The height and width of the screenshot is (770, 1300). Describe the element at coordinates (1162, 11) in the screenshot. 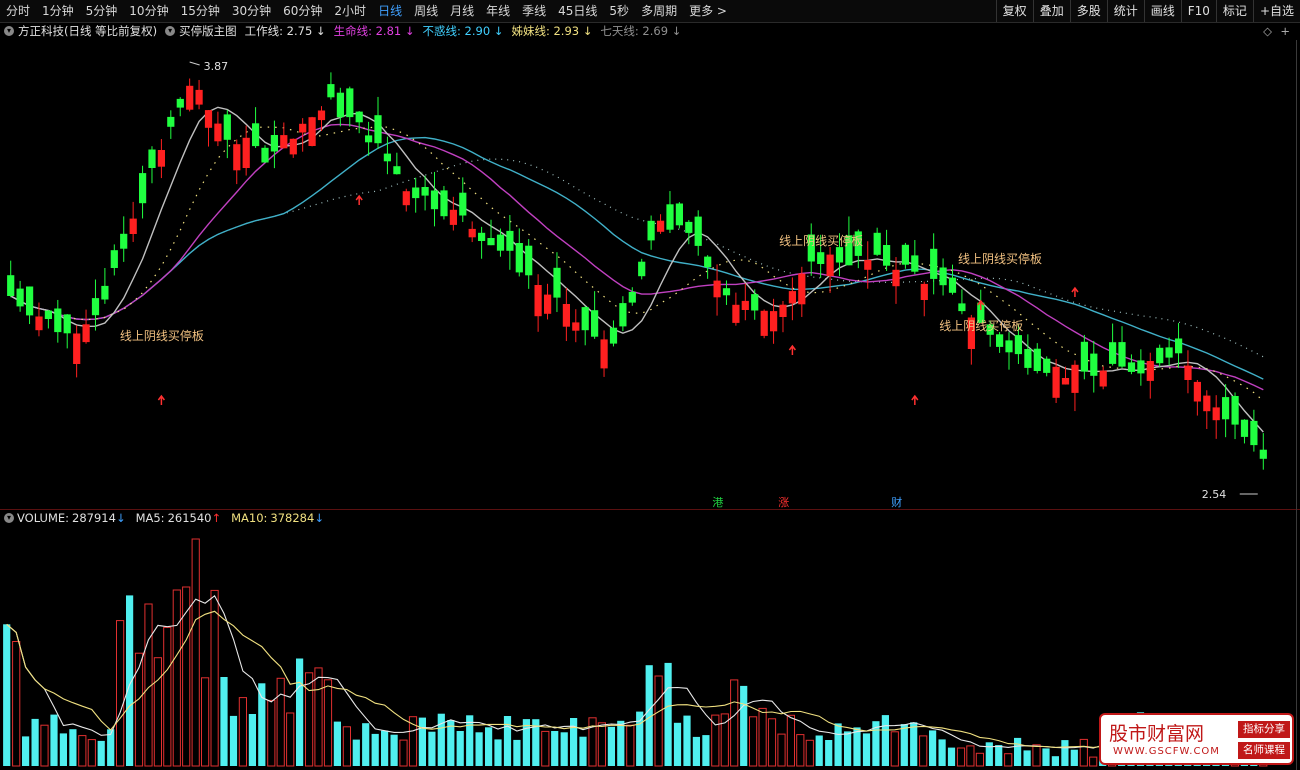

I see `toolbar-button: 画线` at that location.